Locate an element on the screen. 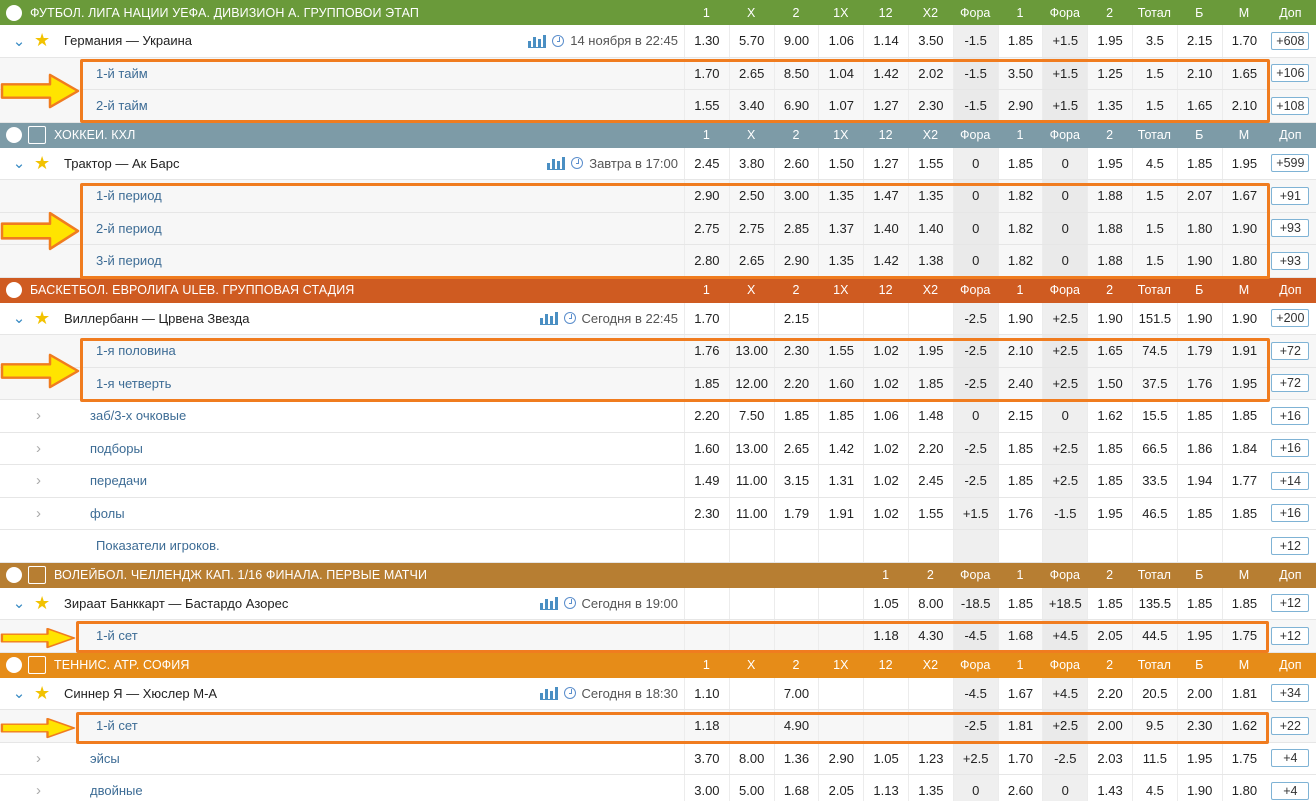 This screenshot has width=1316, height=801. odds-cell: 2.02 is located at coordinates (930, 73).